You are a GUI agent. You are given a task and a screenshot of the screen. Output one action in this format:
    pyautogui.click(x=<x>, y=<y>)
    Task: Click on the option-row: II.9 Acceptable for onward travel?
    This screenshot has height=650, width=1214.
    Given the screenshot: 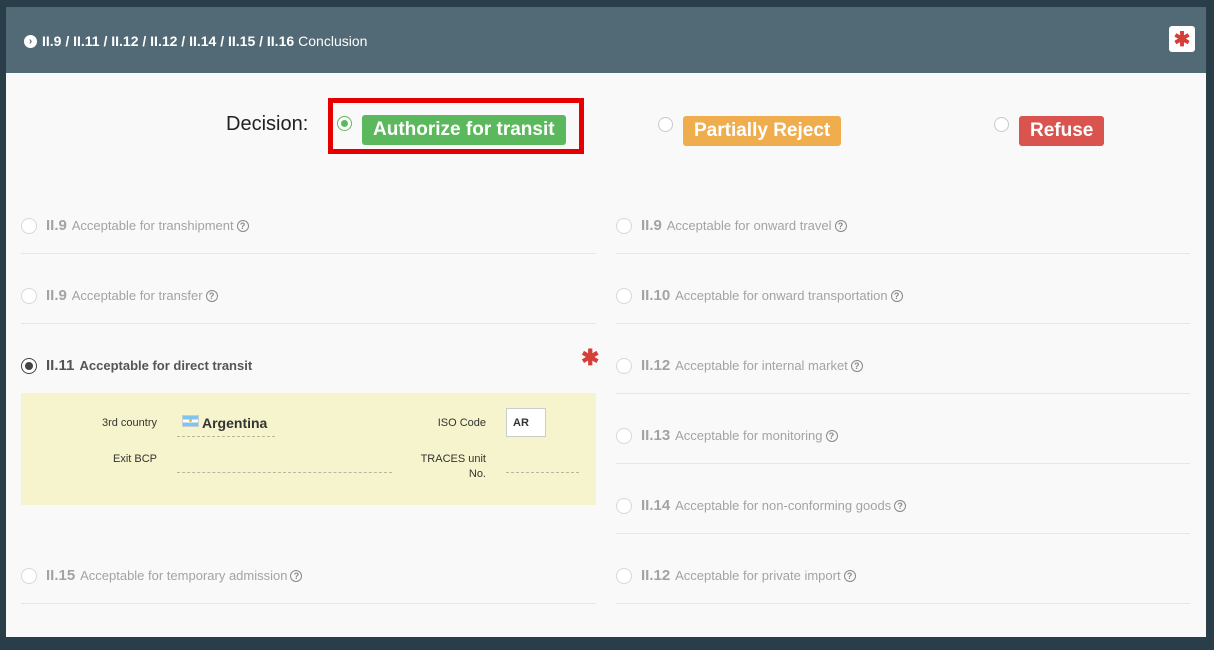 What is the action you would take?
    pyautogui.click(x=903, y=219)
    